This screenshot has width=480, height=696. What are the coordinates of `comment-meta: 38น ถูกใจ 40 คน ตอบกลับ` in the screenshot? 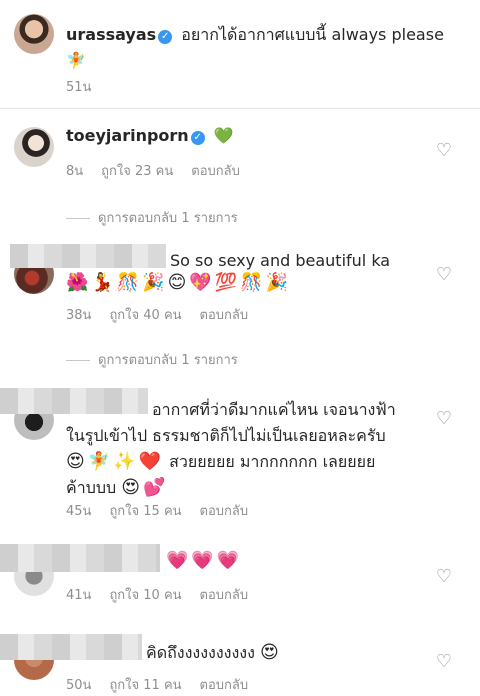 It's located at (166, 314).